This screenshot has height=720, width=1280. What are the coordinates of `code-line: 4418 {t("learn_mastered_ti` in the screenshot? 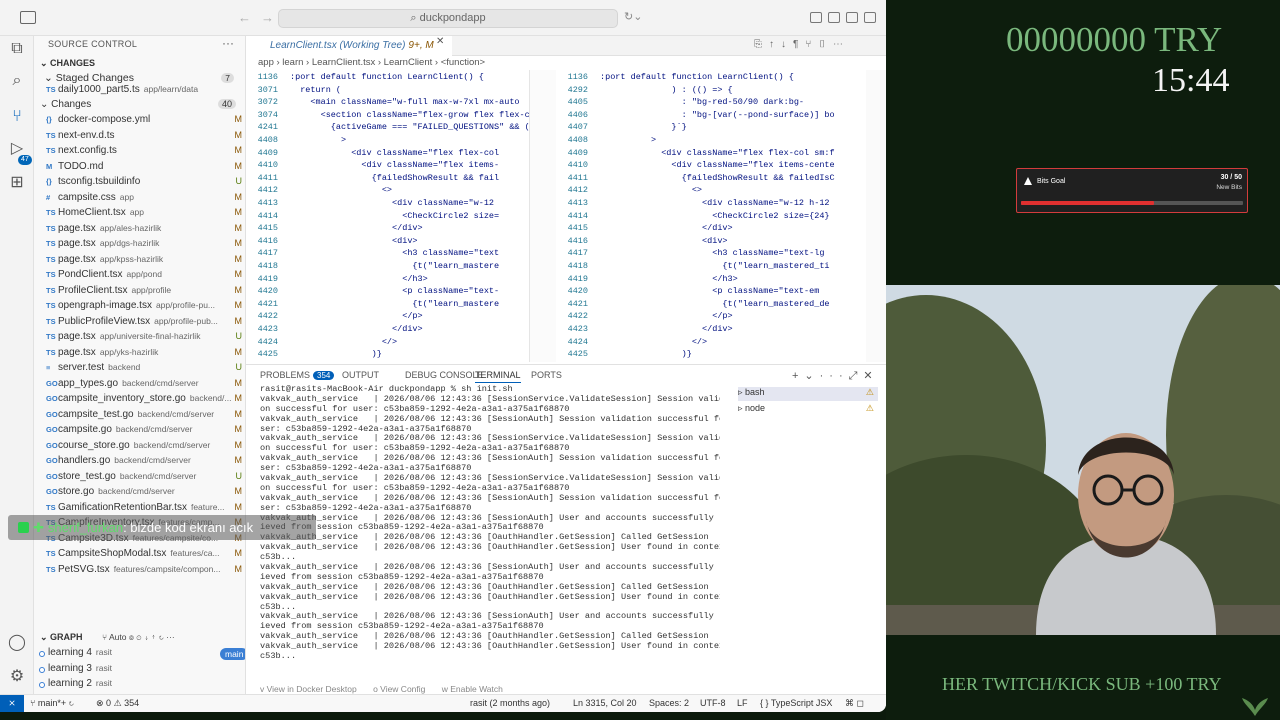 It's located at (693, 266).